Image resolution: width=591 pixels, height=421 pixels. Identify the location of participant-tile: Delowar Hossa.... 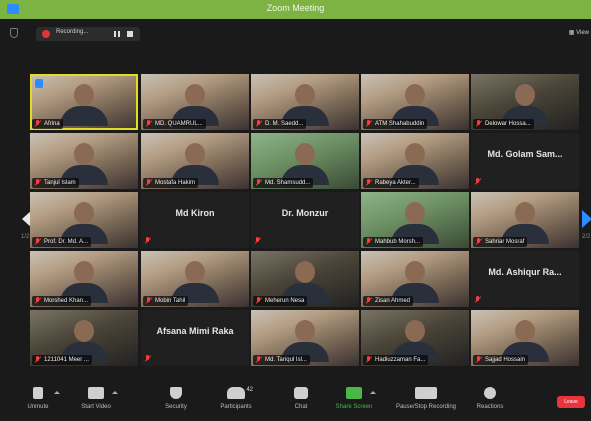
(525, 102).